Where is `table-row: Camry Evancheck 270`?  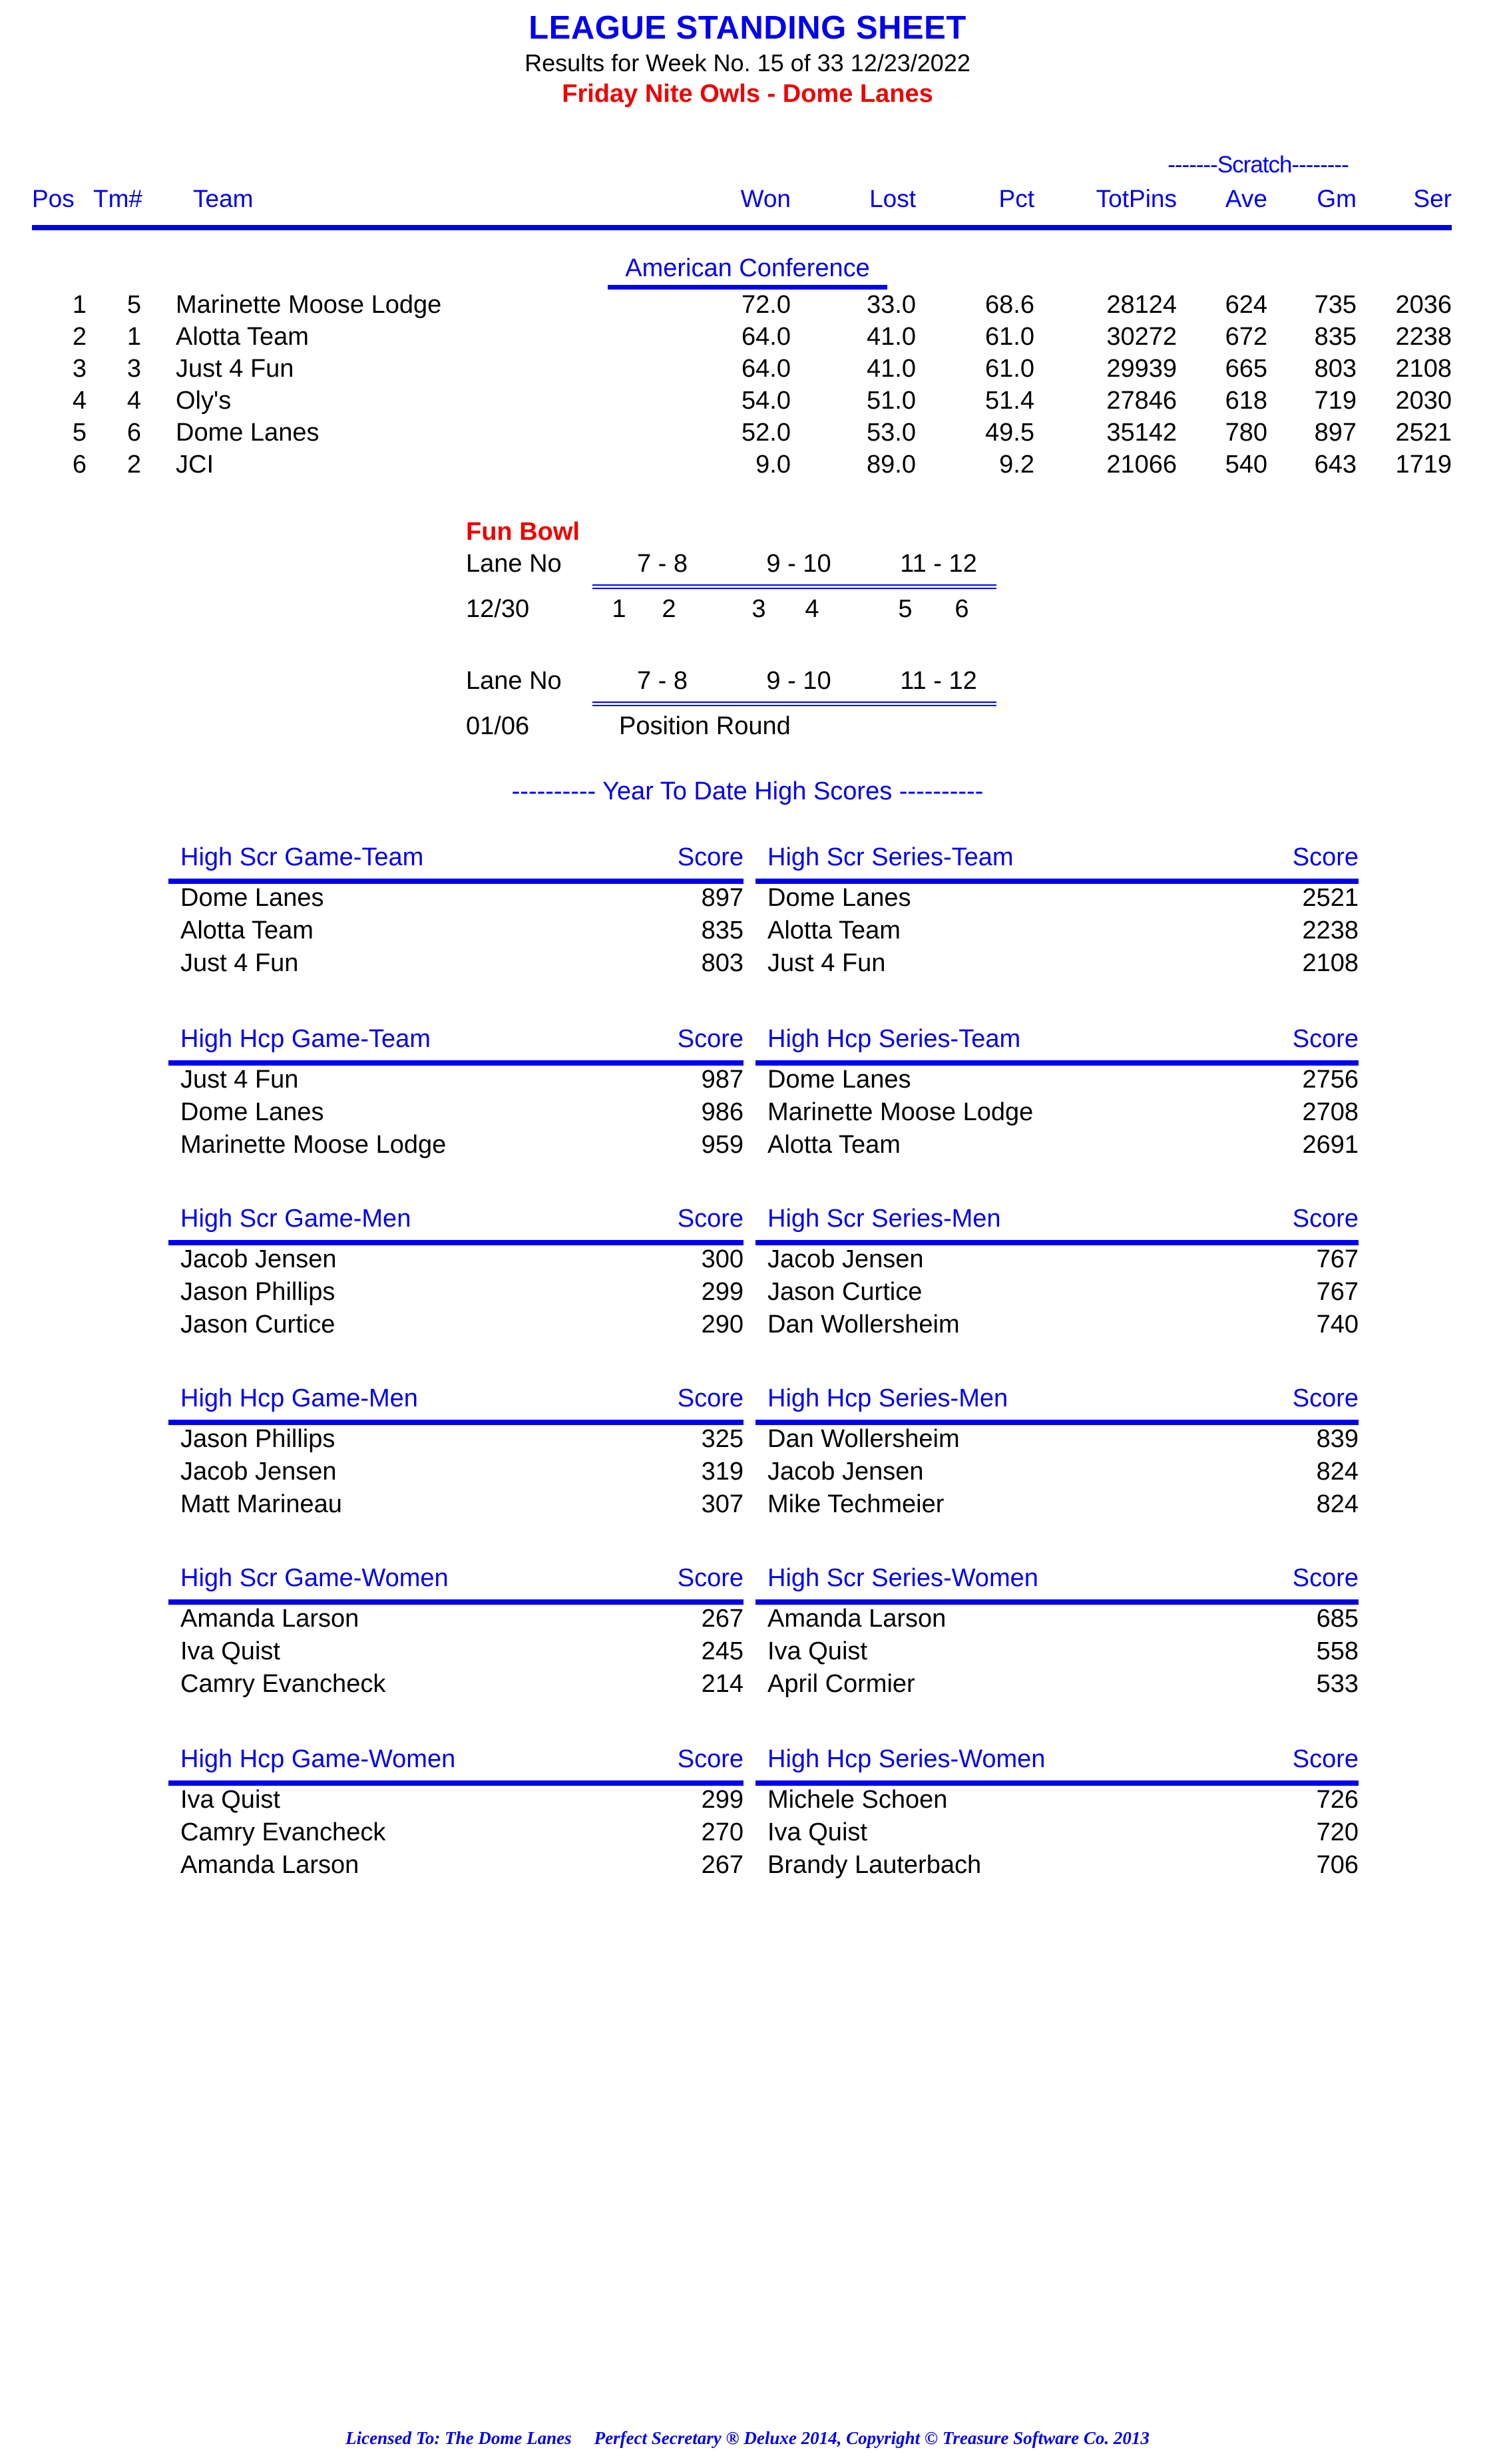 table-row: Camry Evancheck 270 is located at coordinates (456, 1834).